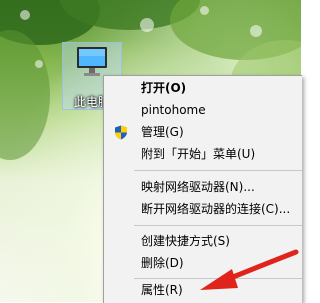 This screenshot has height=303, width=320. I want to click on arrow-head, so click(219, 279).